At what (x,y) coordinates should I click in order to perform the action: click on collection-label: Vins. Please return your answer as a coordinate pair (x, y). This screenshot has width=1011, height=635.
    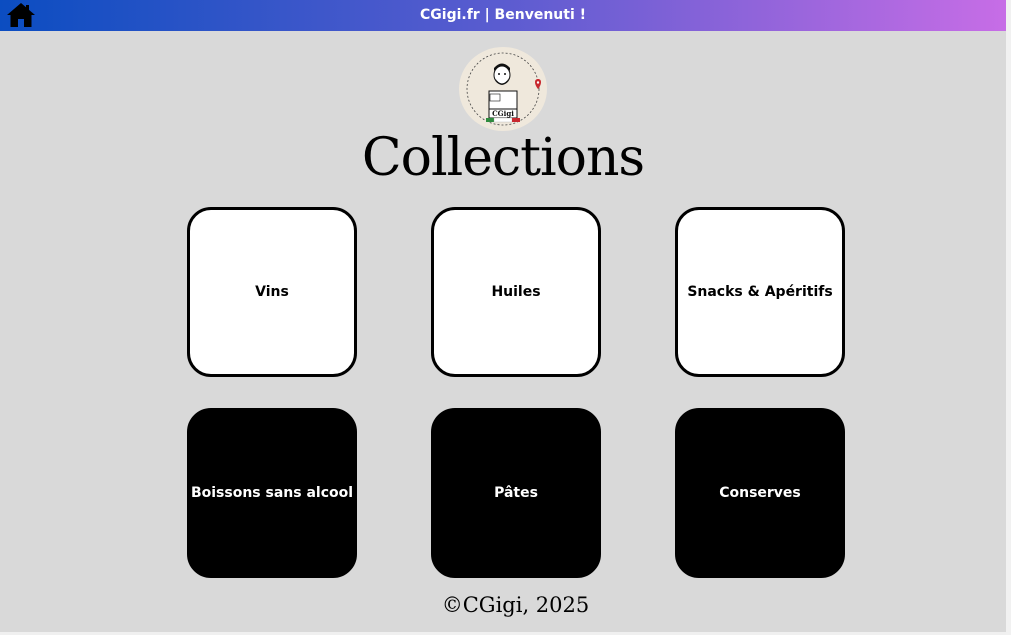
    Looking at the image, I should click on (272, 292).